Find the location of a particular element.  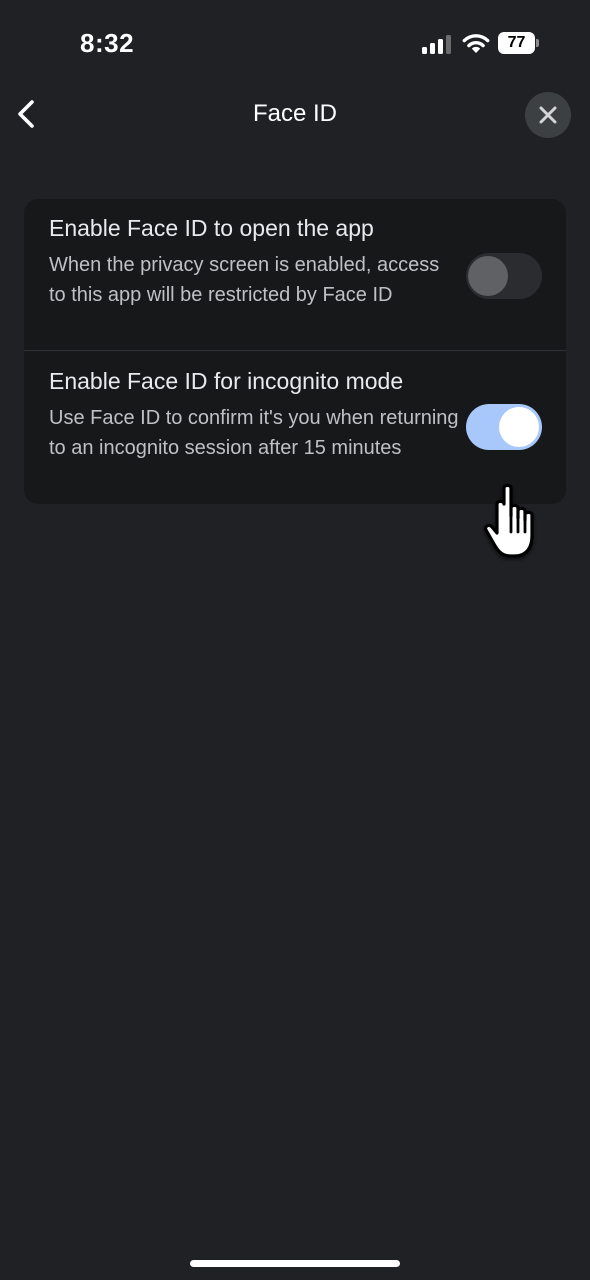

page-title: Face ID is located at coordinates (295, 113).